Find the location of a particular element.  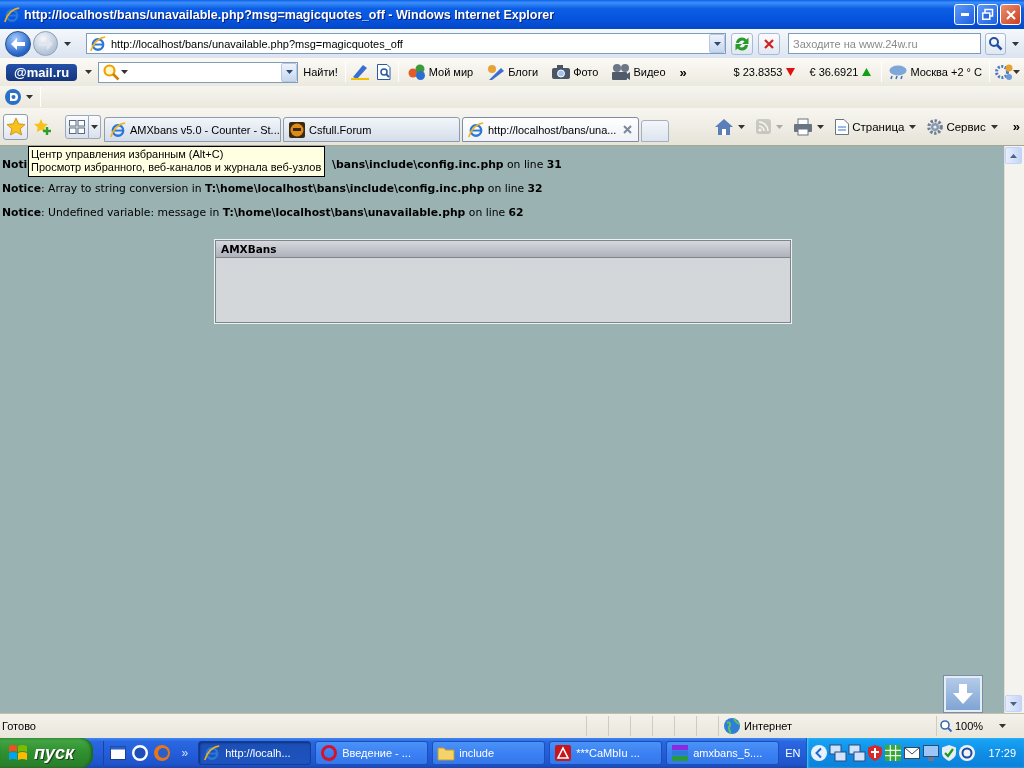

toolbar-link: Блоги is located at coordinates (513, 72).